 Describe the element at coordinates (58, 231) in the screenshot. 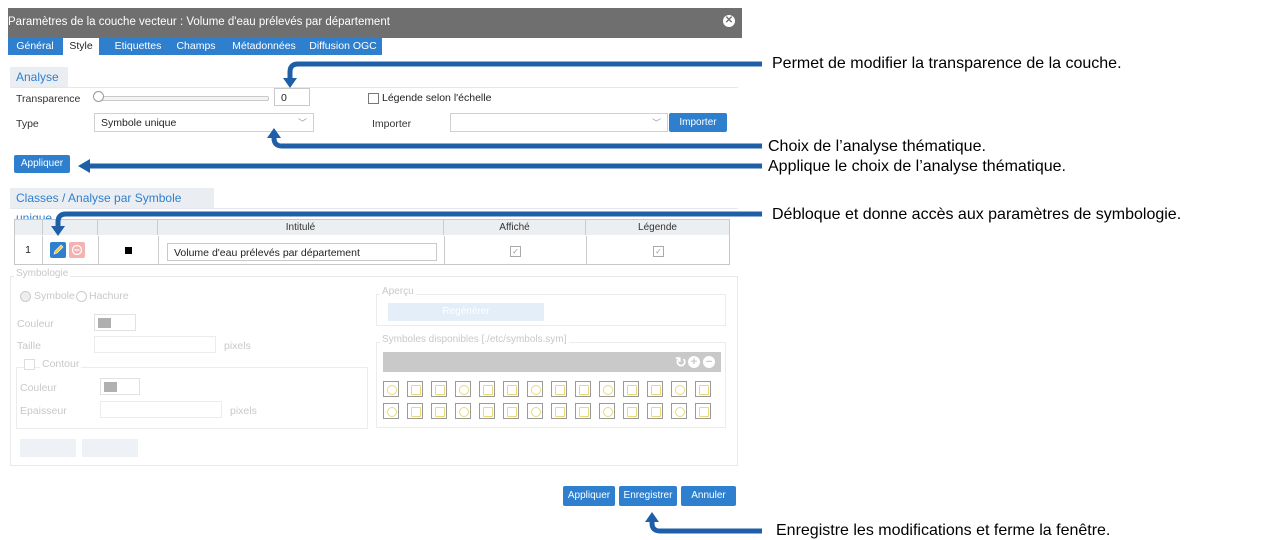

I see `arrowhead-edit` at that location.